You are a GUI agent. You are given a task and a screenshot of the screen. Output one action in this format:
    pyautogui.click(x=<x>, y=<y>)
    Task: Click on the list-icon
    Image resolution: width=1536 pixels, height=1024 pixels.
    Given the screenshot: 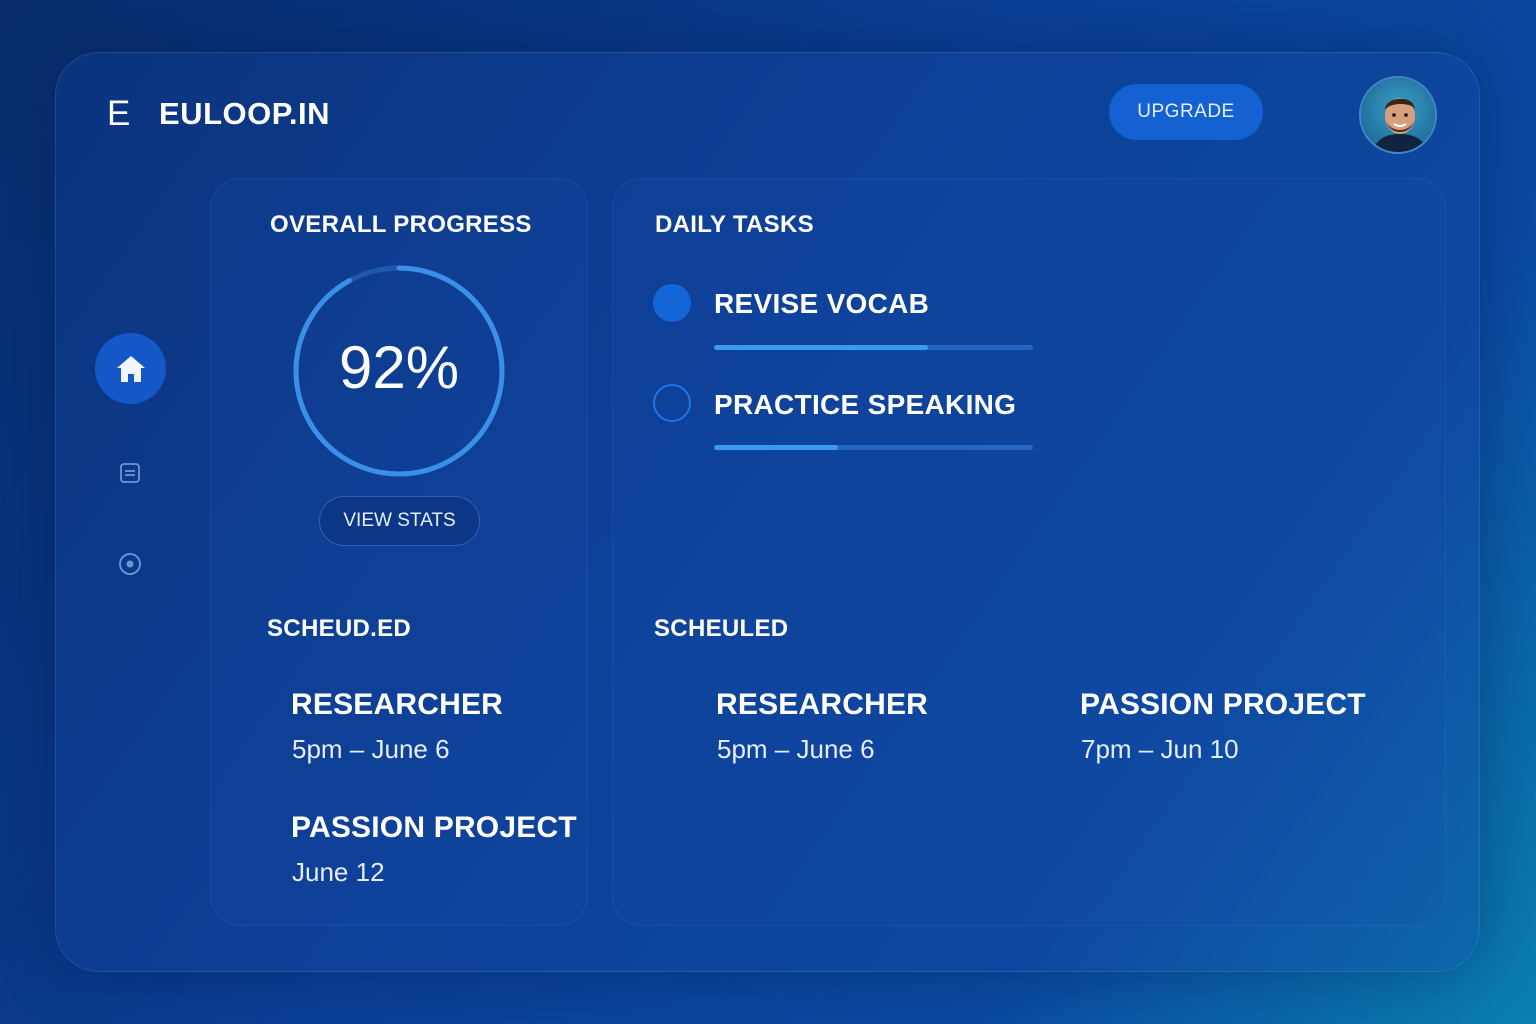 What is the action you would take?
    pyautogui.click(x=130, y=473)
    